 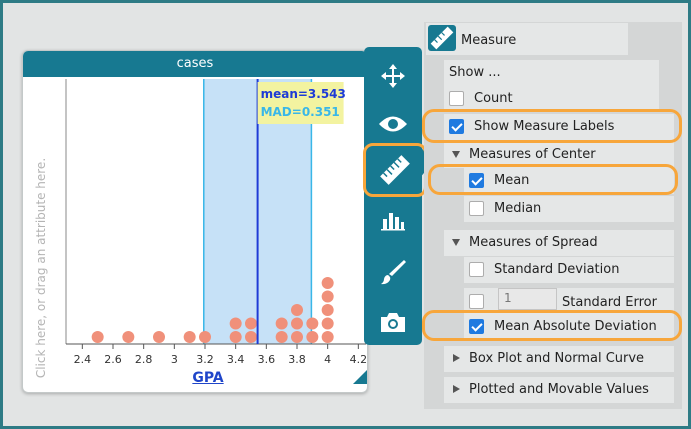 What do you see at coordinates (551, 99) in the screenshot?
I see `count-option: Count` at bounding box center [551, 99].